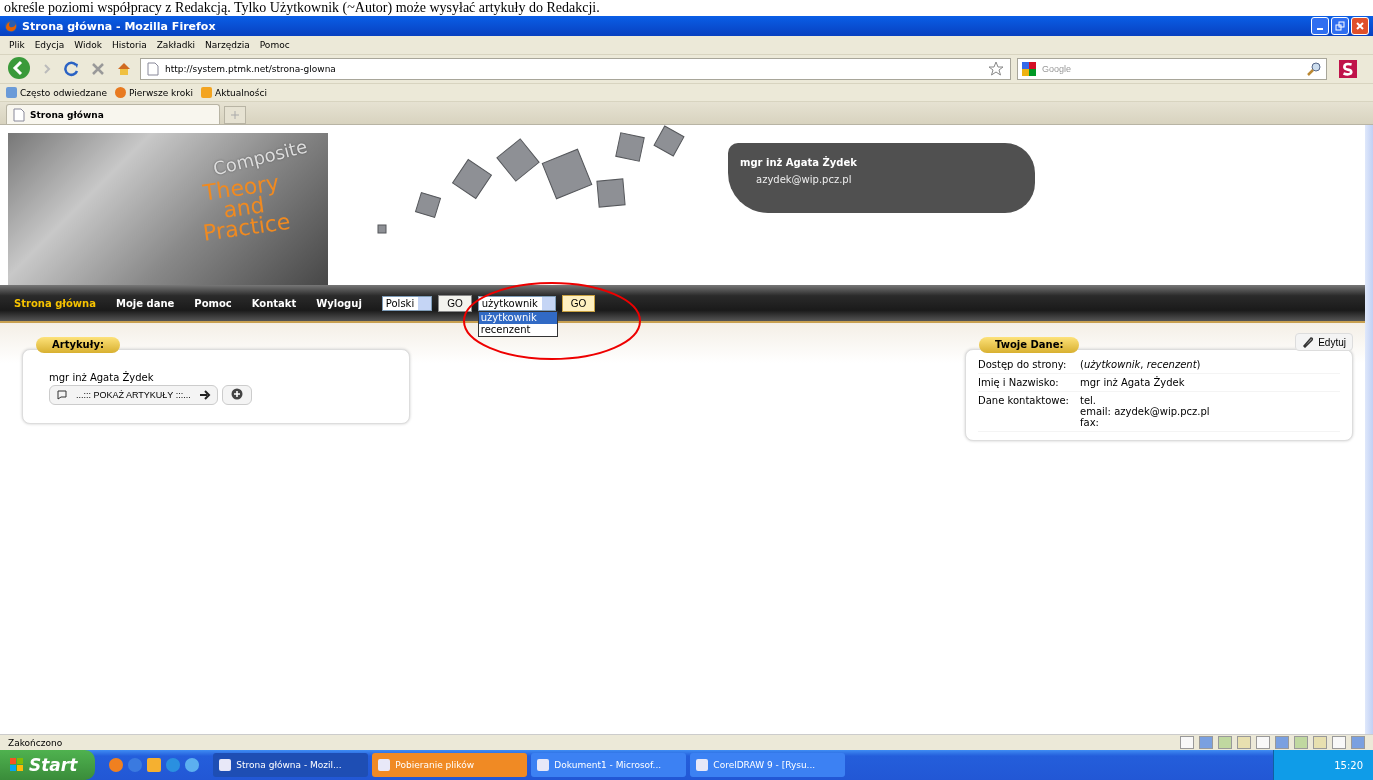  What do you see at coordinates (1324, 342) in the screenshot?
I see `edit-button: Edytuj` at bounding box center [1324, 342].